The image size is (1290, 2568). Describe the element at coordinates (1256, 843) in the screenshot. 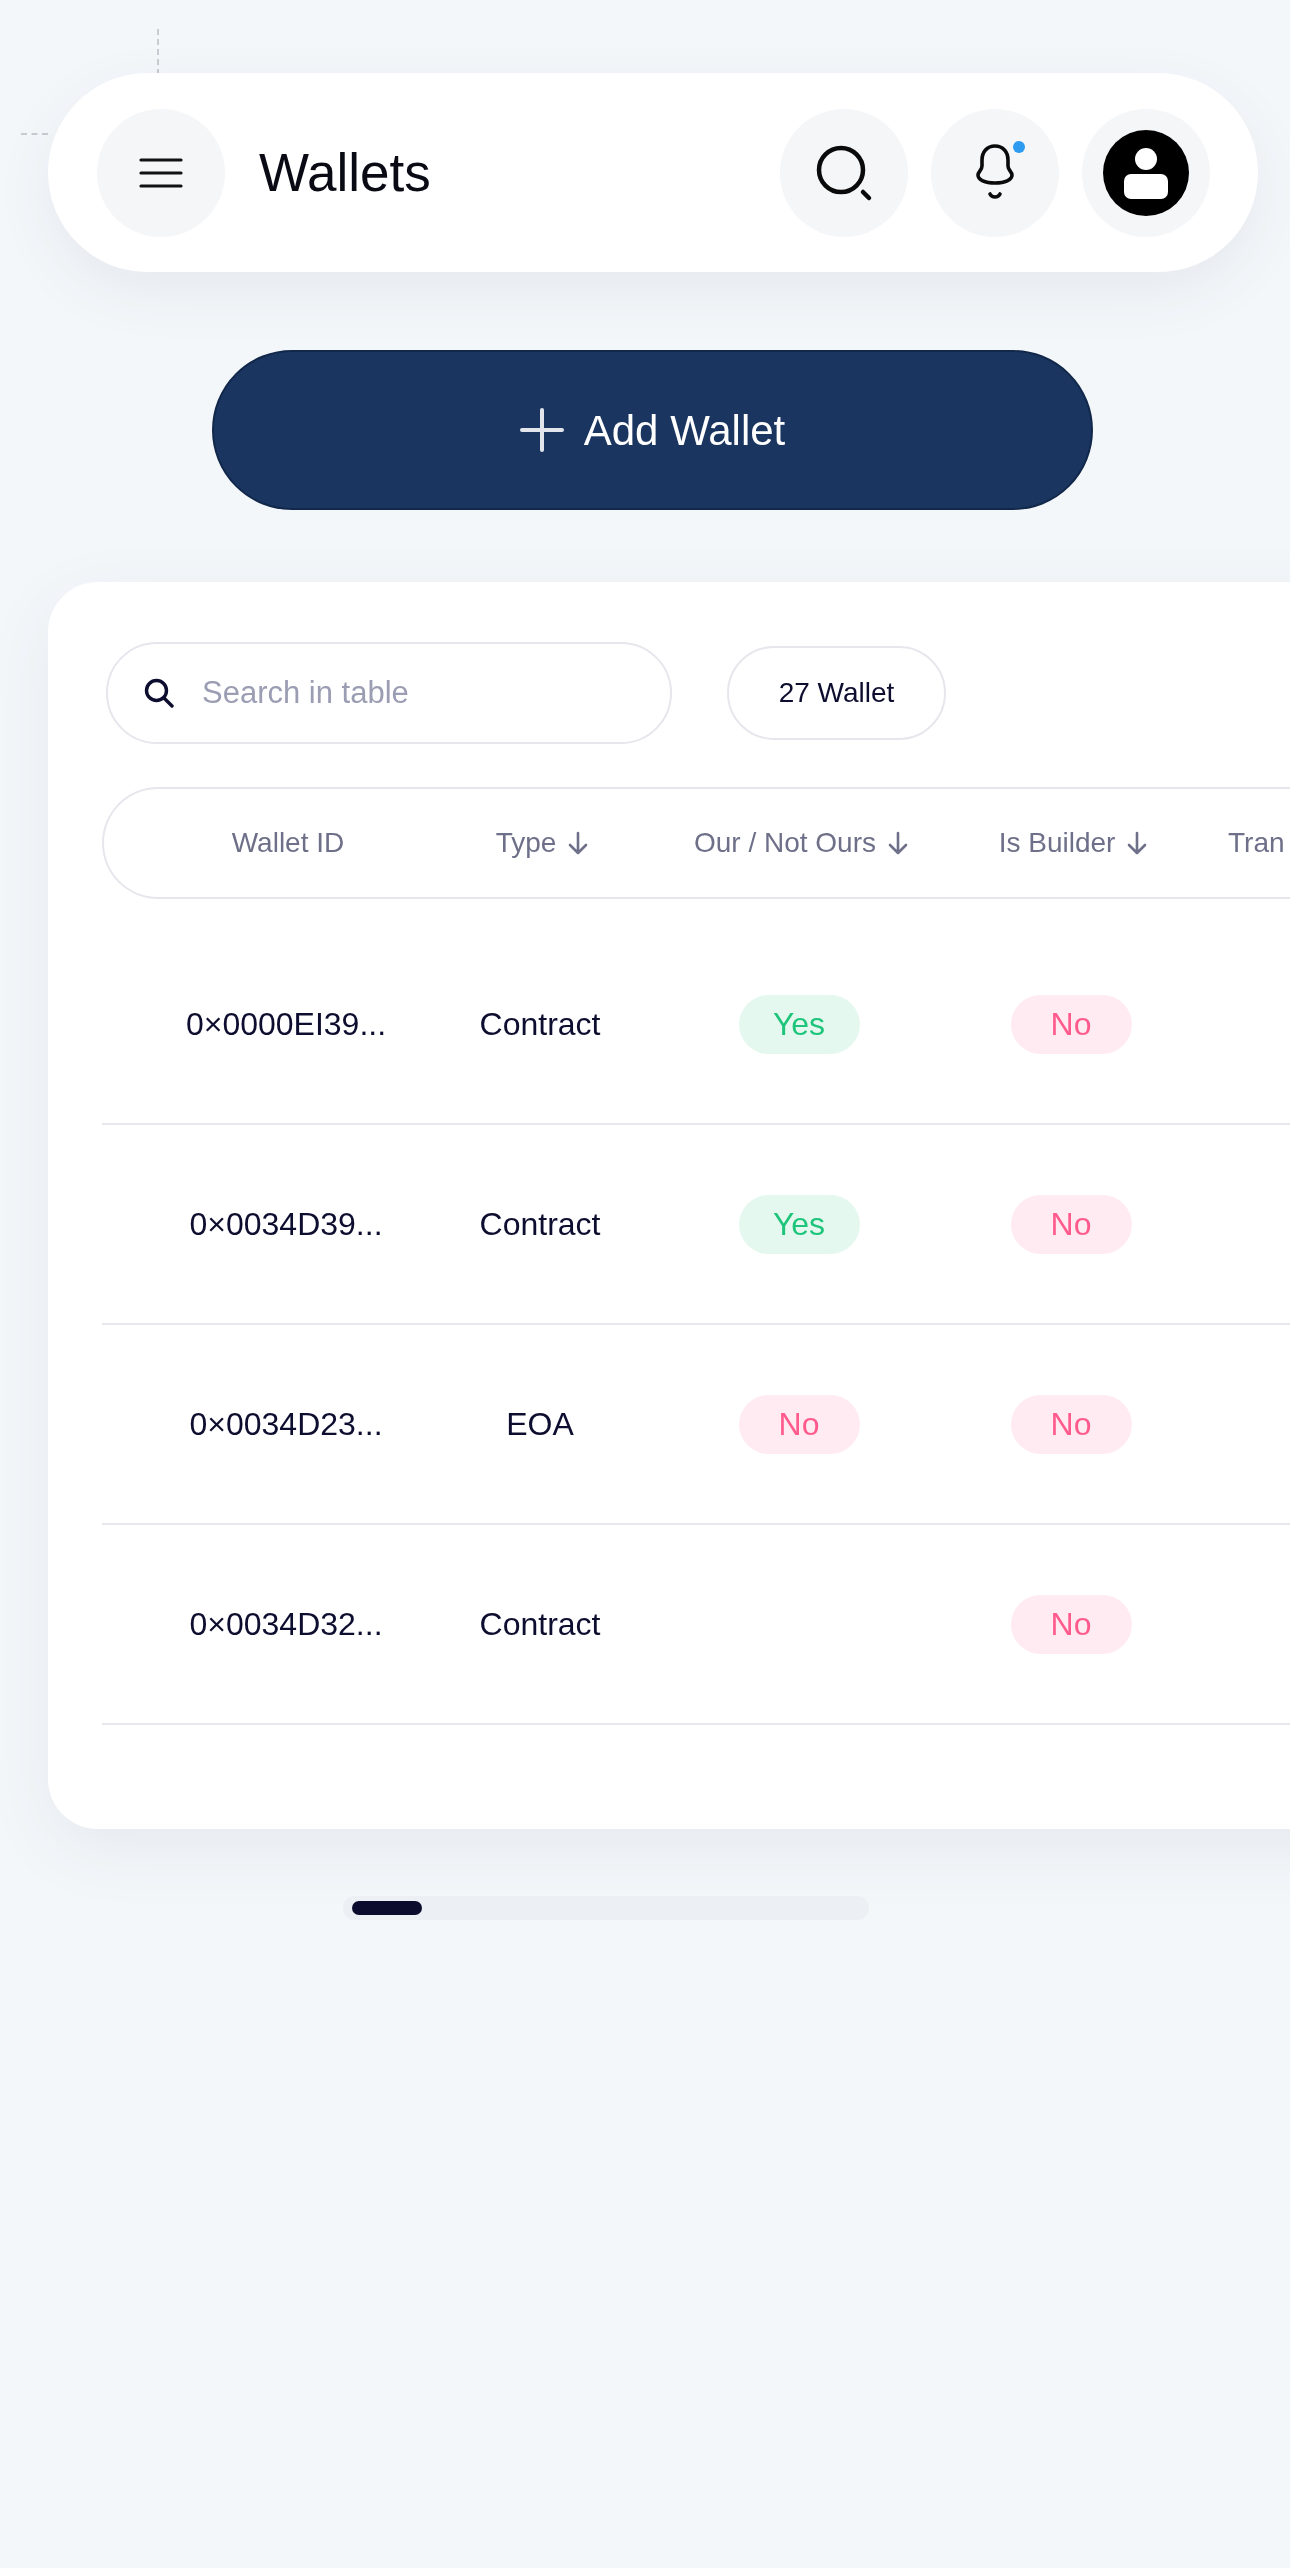

I see `column-header: Tran` at that location.